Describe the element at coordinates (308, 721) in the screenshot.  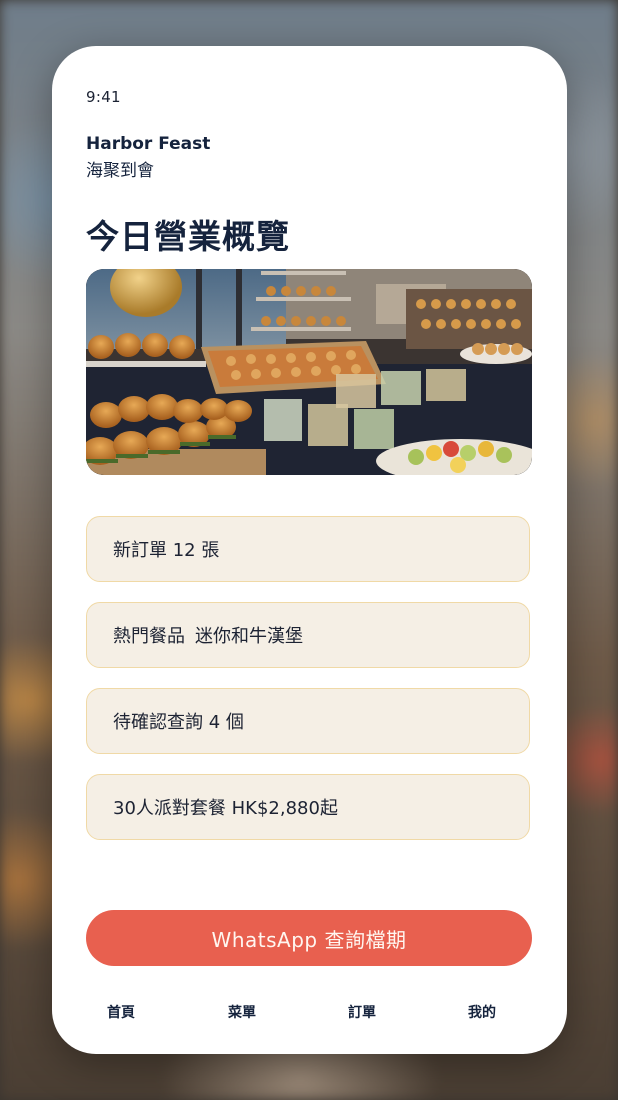
I see `summary-card-pending-inquiries: 待確認查詢 4 個` at that location.